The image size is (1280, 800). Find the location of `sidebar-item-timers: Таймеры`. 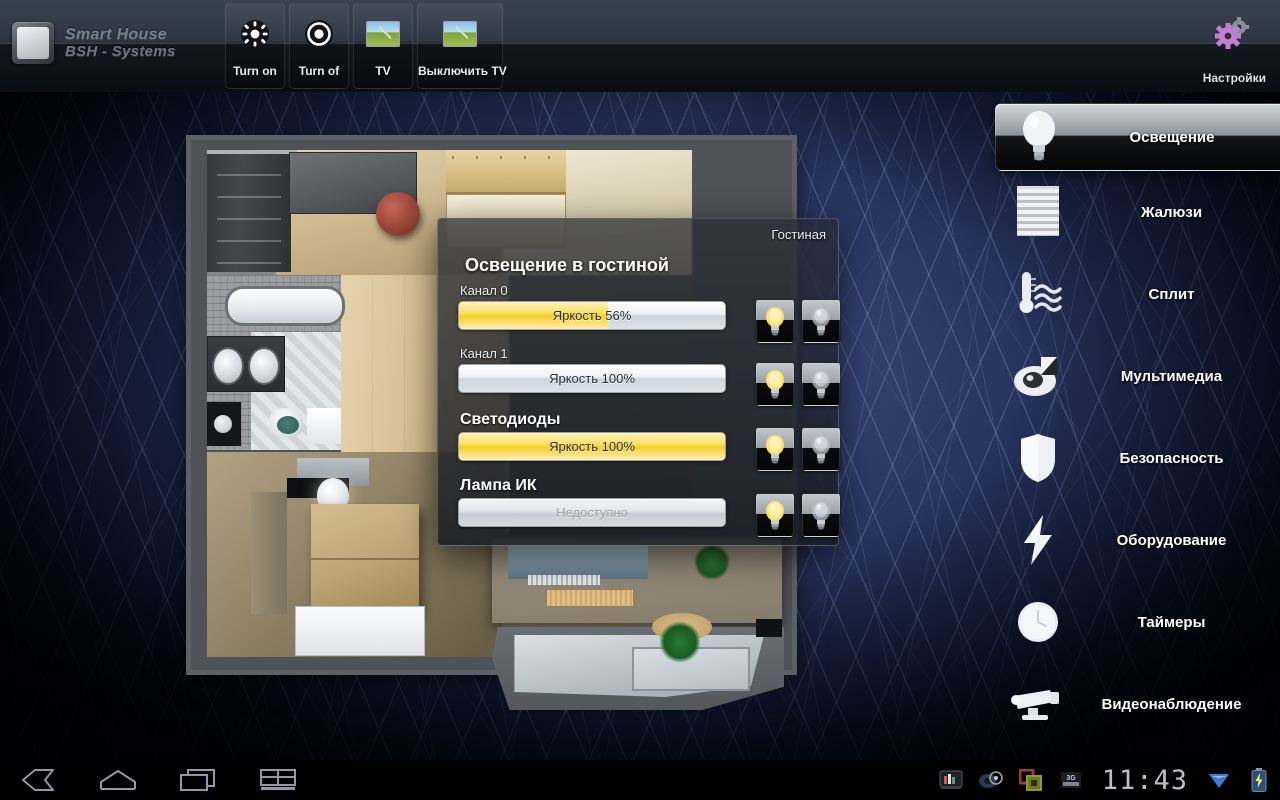

sidebar-item-timers: Таймеры is located at coordinates (1137, 622).